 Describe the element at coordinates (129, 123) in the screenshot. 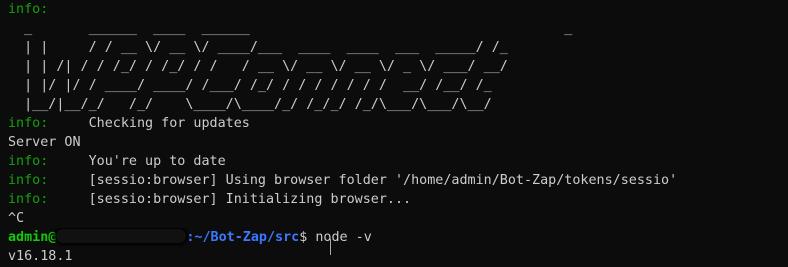

I see `output-line-checking-updates: info: Checking for updates` at that location.